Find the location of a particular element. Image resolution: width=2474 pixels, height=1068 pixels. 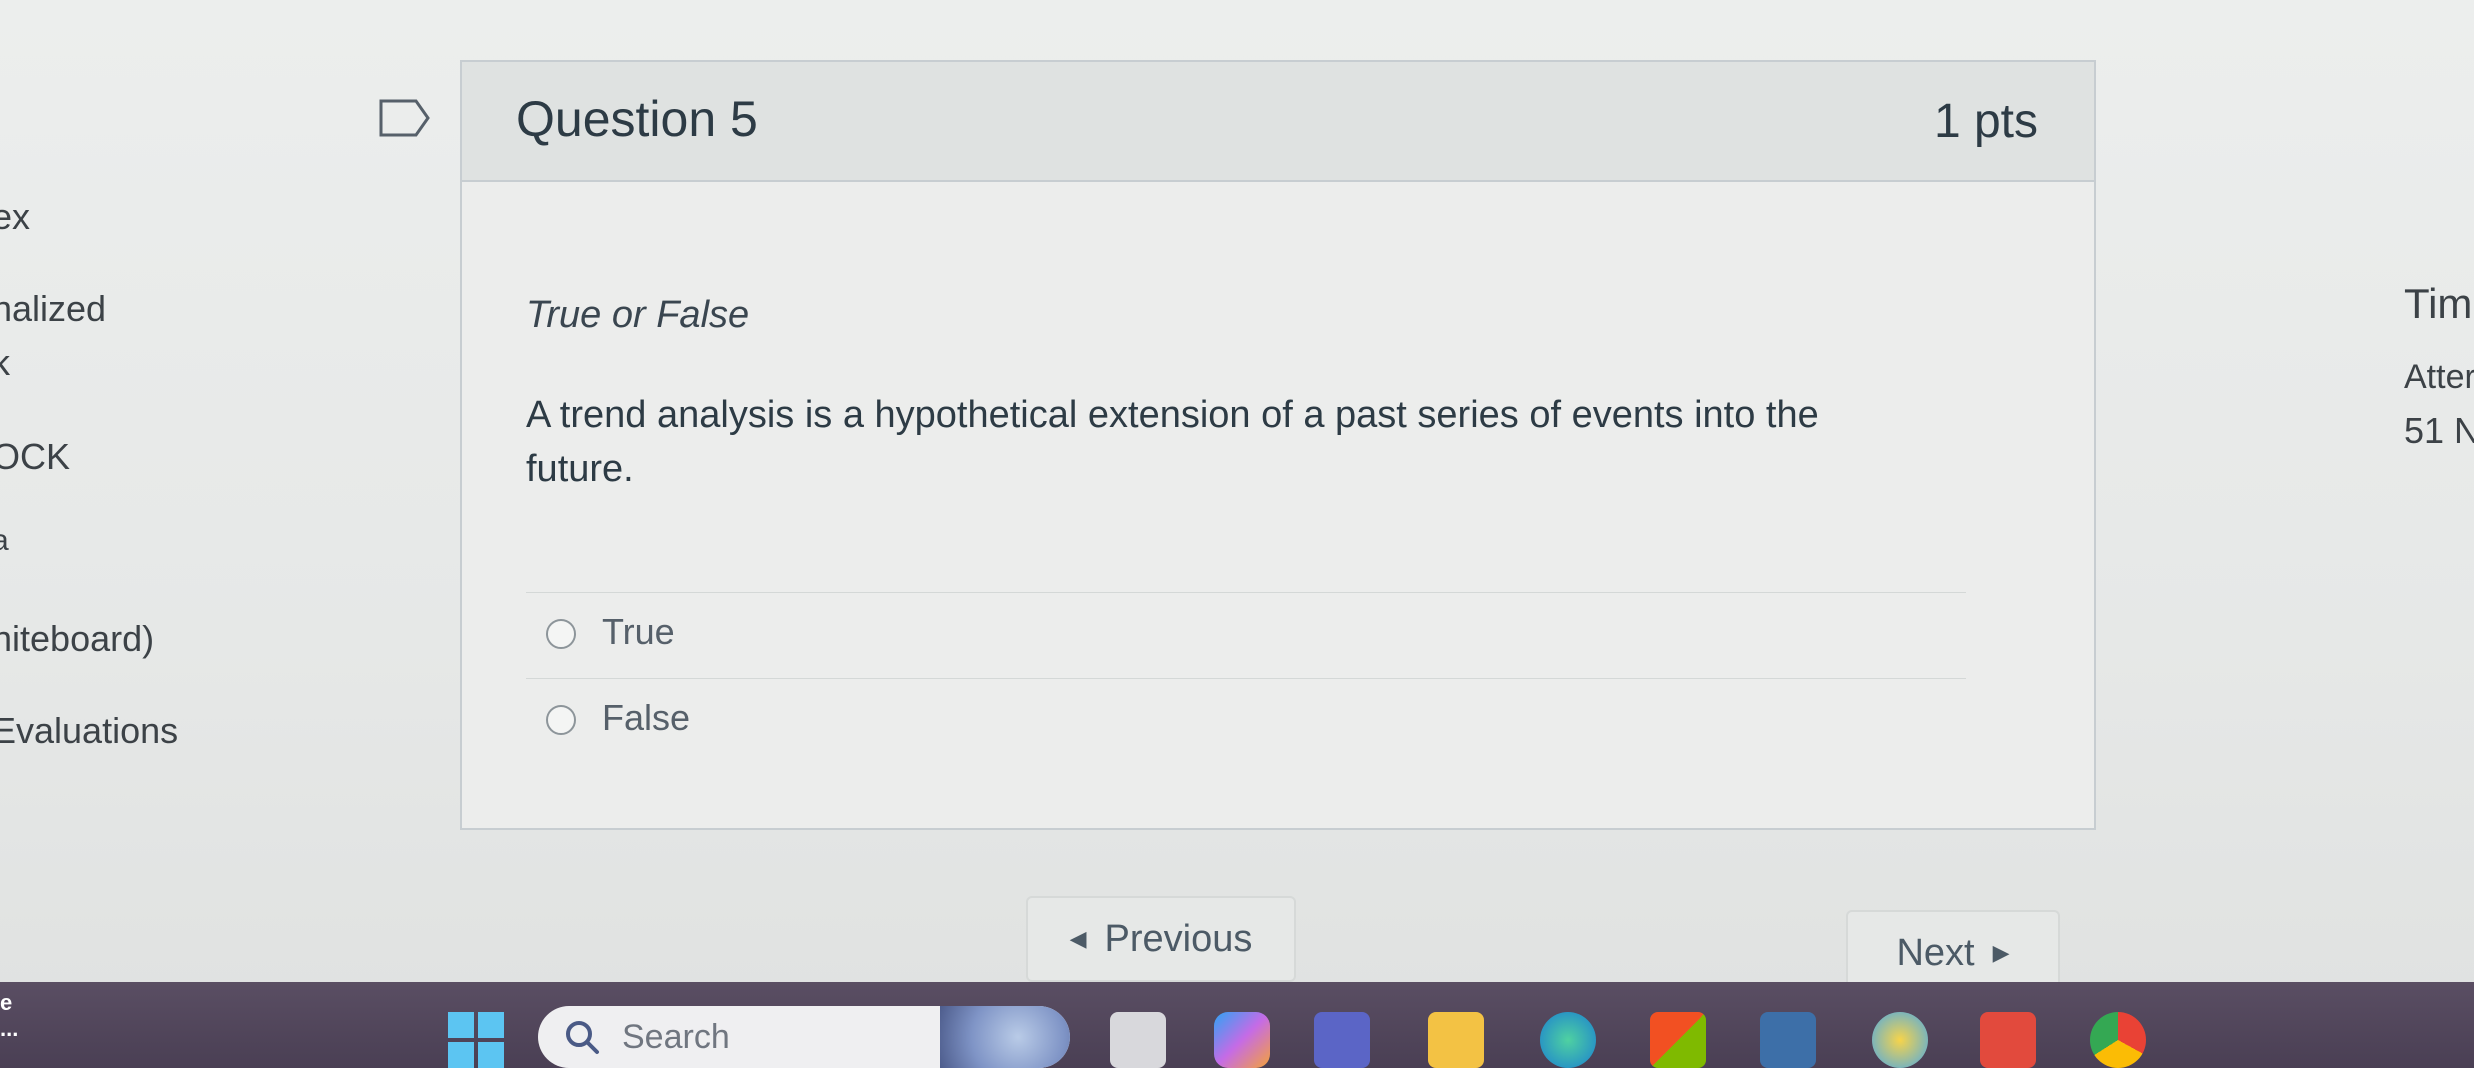

magnifier-icon is located at coordinates (582, 1037).